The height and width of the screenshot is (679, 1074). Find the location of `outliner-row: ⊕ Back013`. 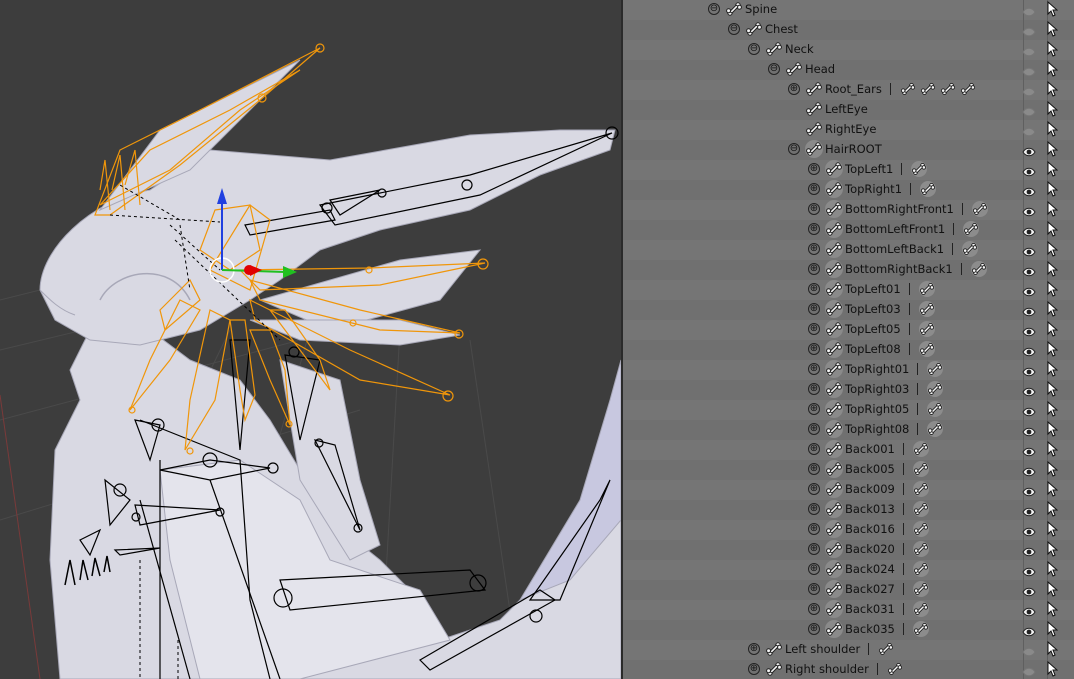

outliner-row: ⊕ Back013 is located at coordinates (848, 509).